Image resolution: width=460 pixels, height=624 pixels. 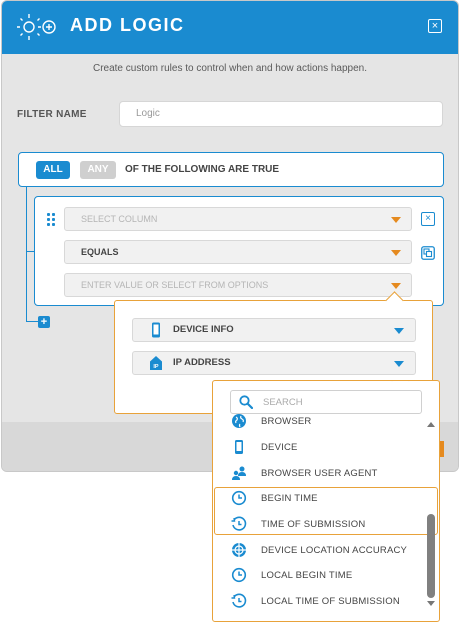 I want to click on list-item-browser: BROWSER, so click(x=318, y=422).